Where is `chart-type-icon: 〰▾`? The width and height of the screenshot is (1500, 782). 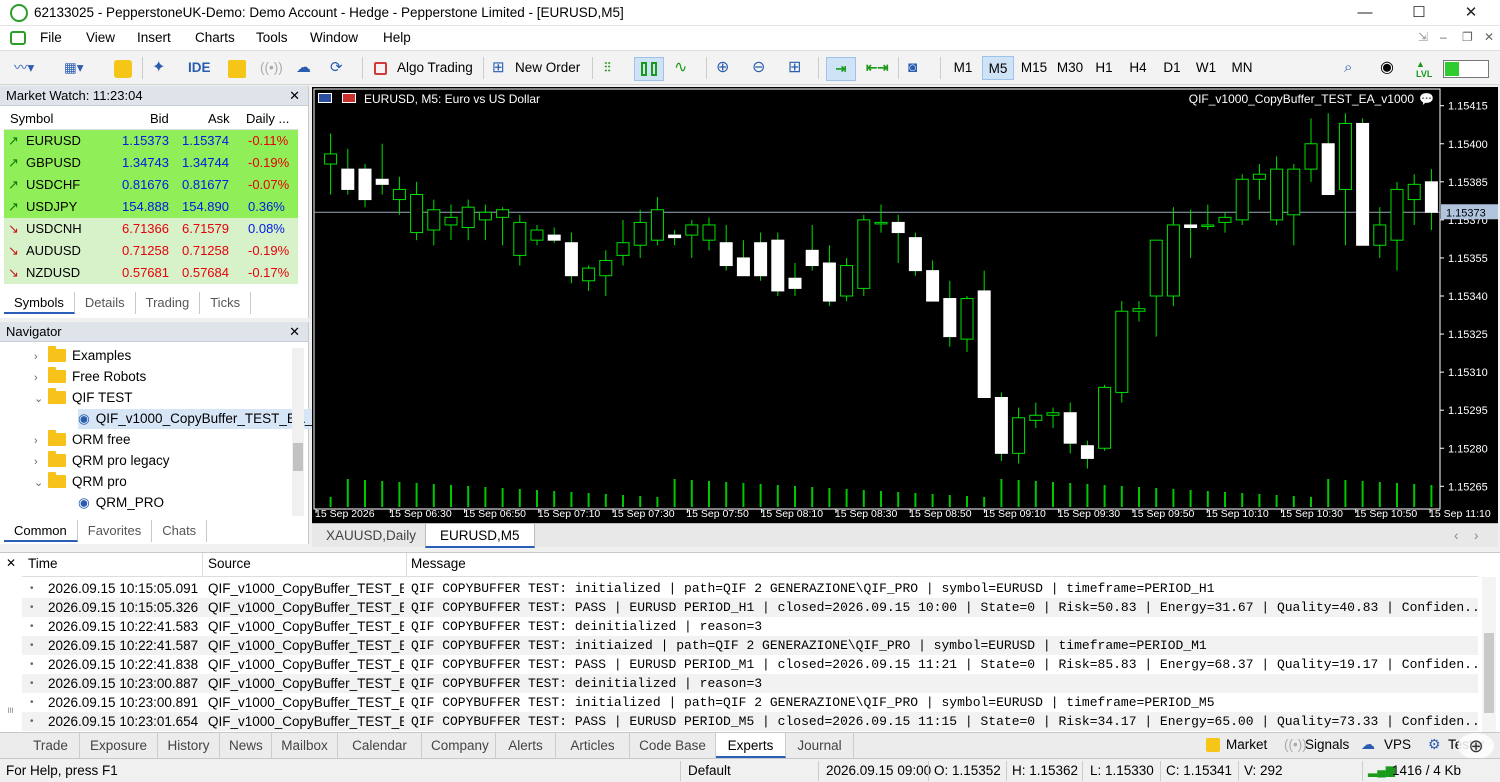
chart-type-icon: 〰▾ is located at coordinates (24, 68).